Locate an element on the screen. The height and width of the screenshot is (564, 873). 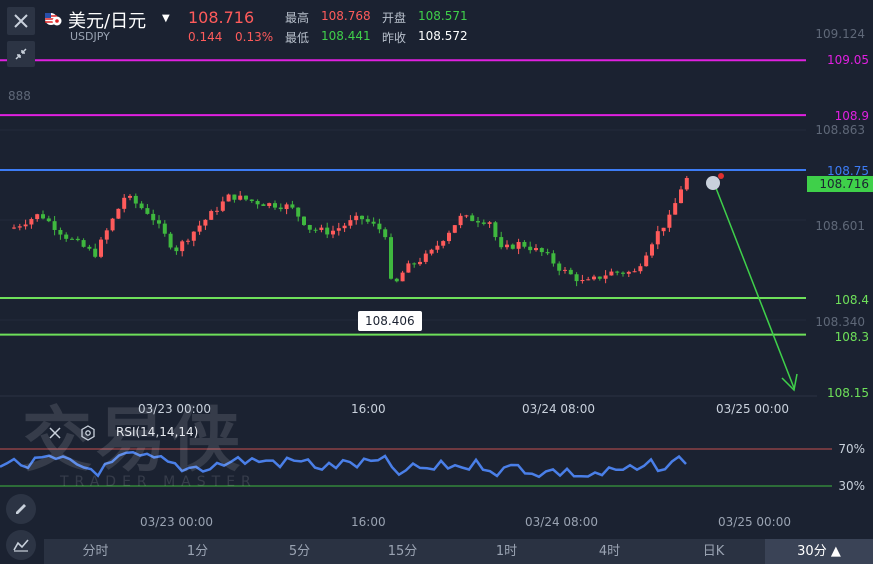
watermark-subtitle: TRADER MASTER is located at coordinates (158, 482).